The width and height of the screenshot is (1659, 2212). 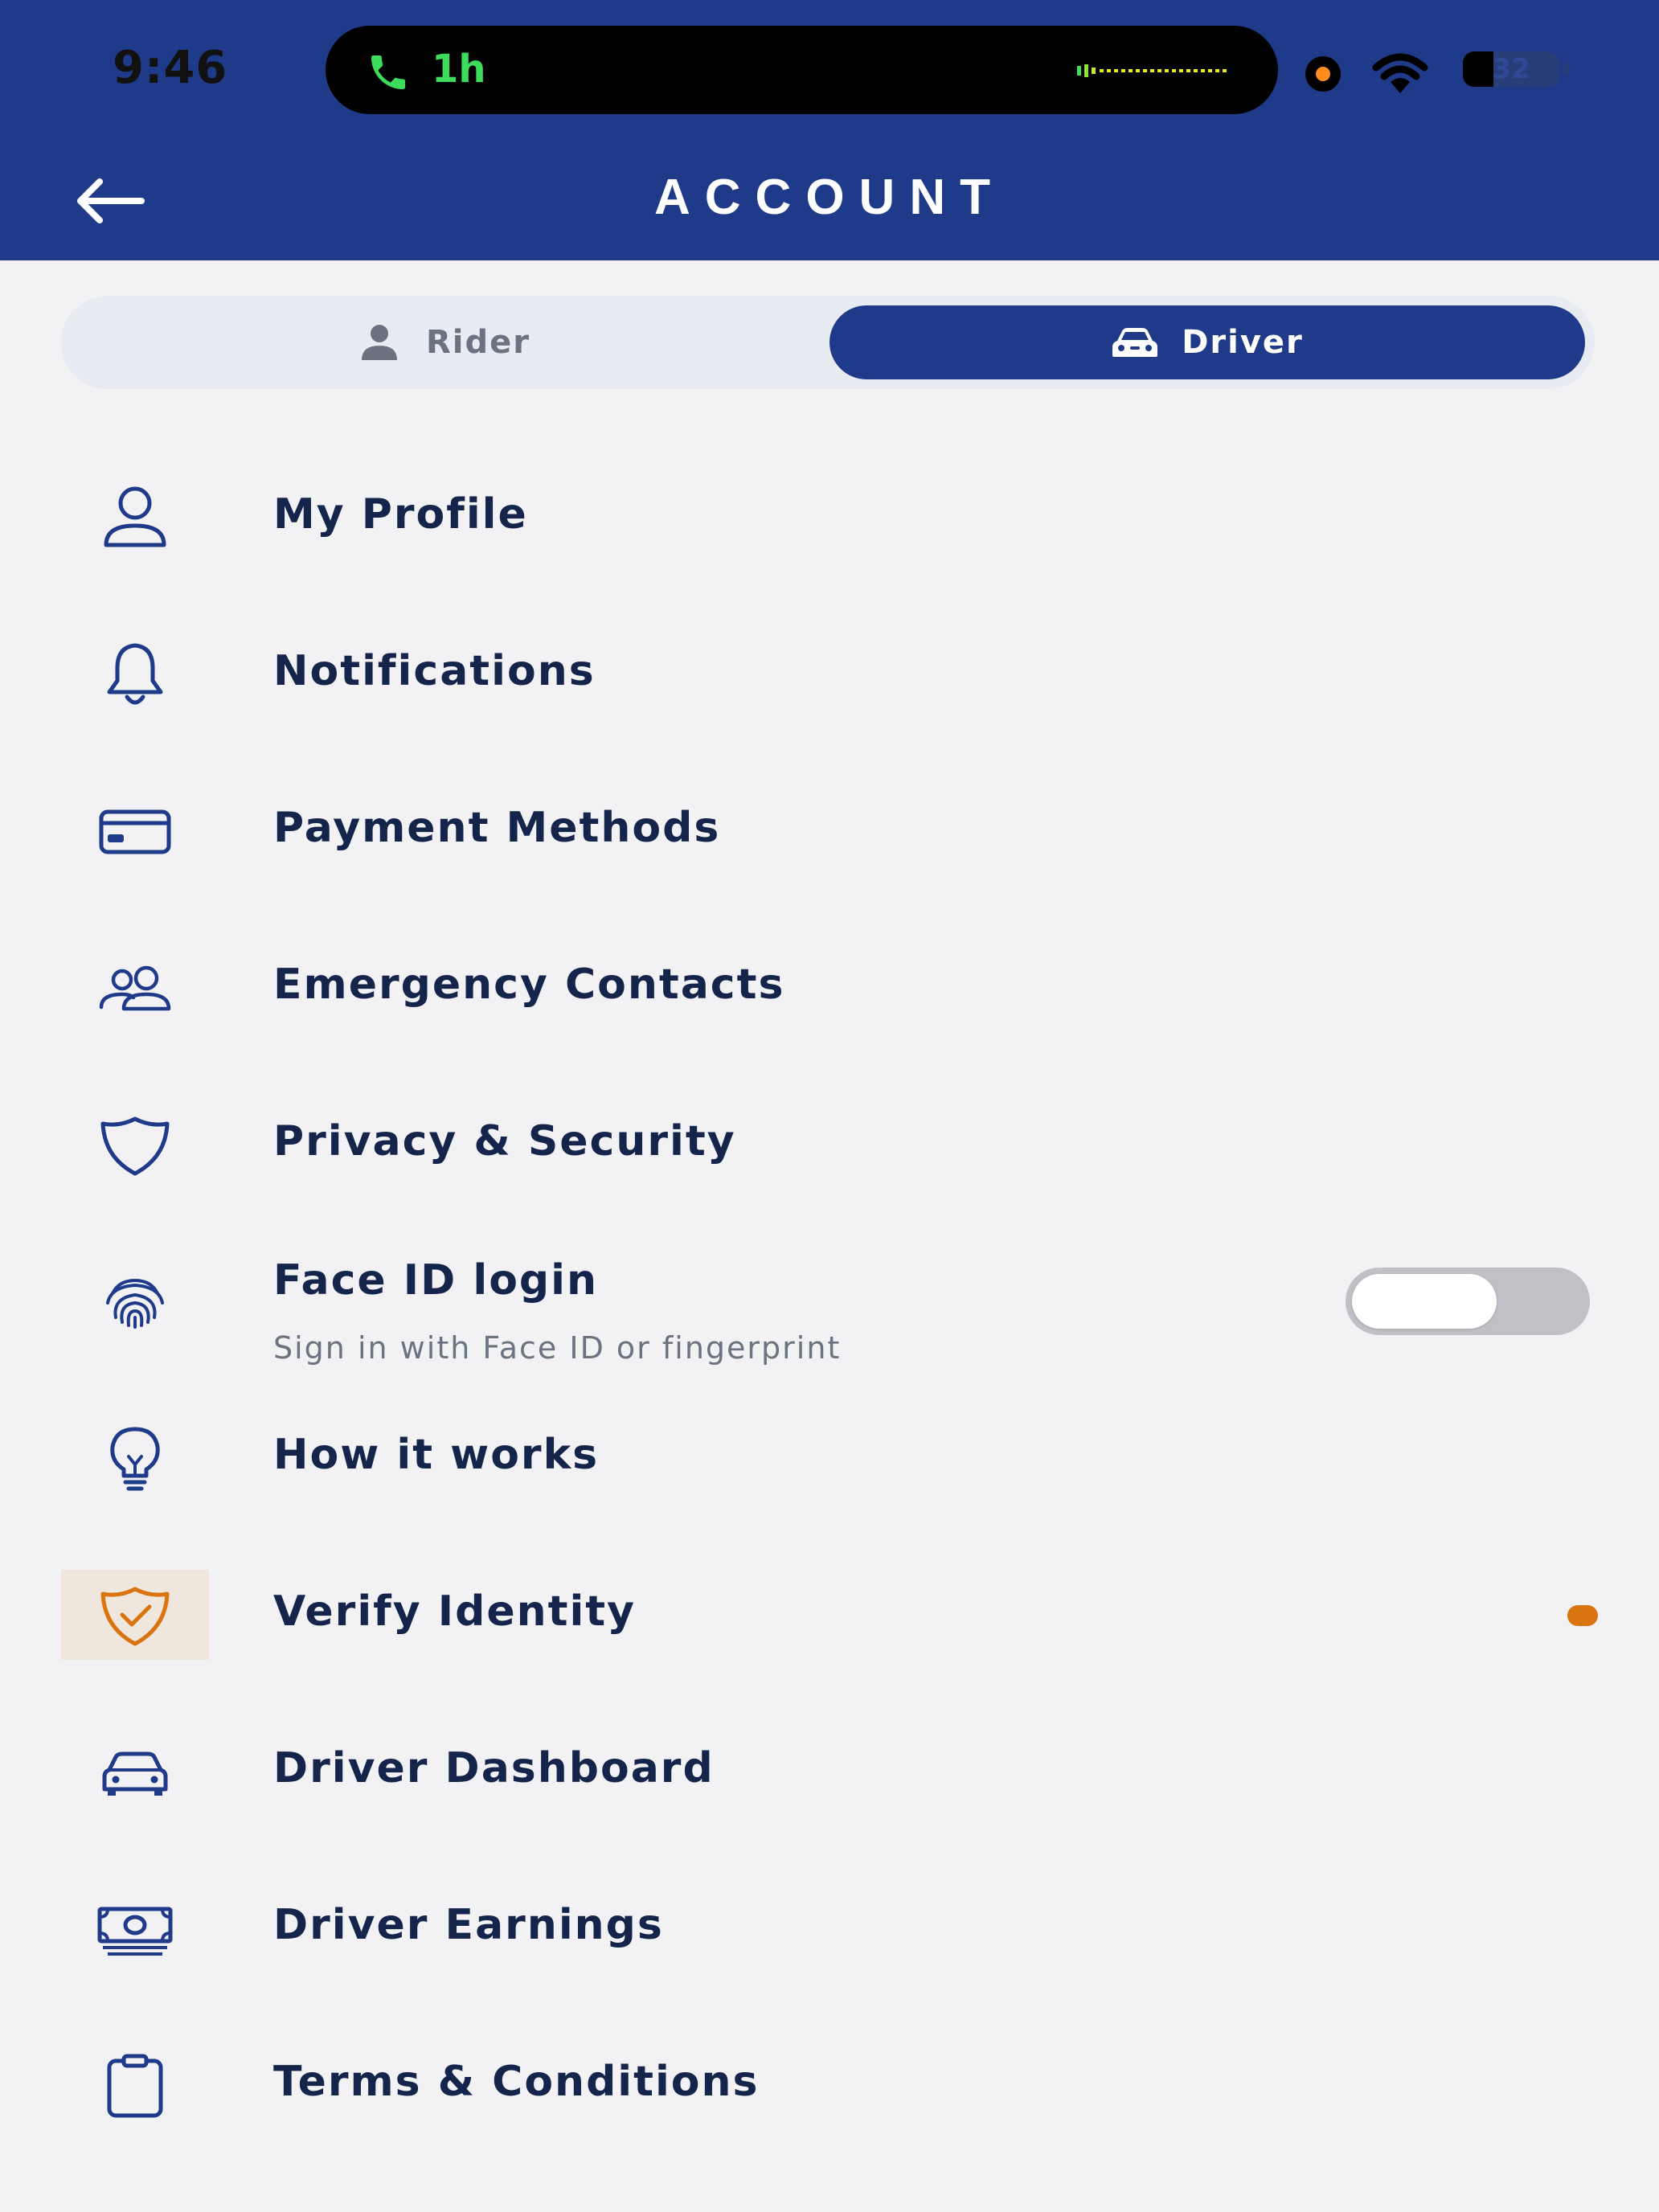 I want to click on role-segmented-control: Rider Driver, so click(x=828, y=342).